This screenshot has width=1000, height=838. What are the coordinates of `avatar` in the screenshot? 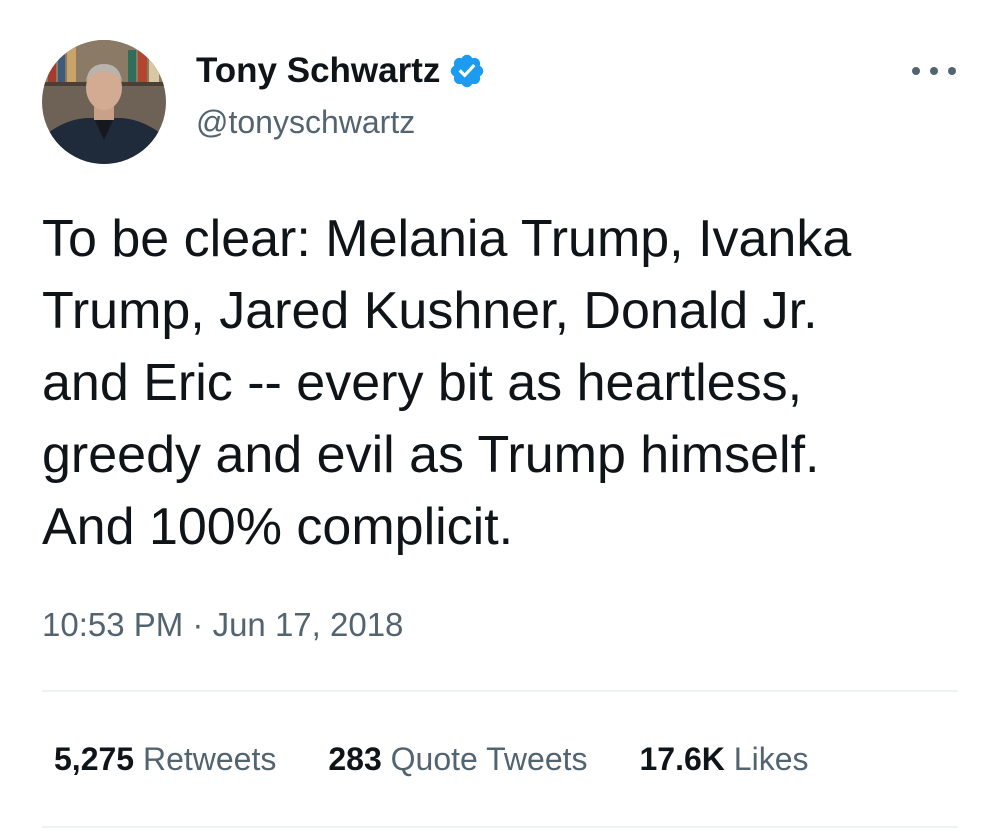 It's located at (104, 102).